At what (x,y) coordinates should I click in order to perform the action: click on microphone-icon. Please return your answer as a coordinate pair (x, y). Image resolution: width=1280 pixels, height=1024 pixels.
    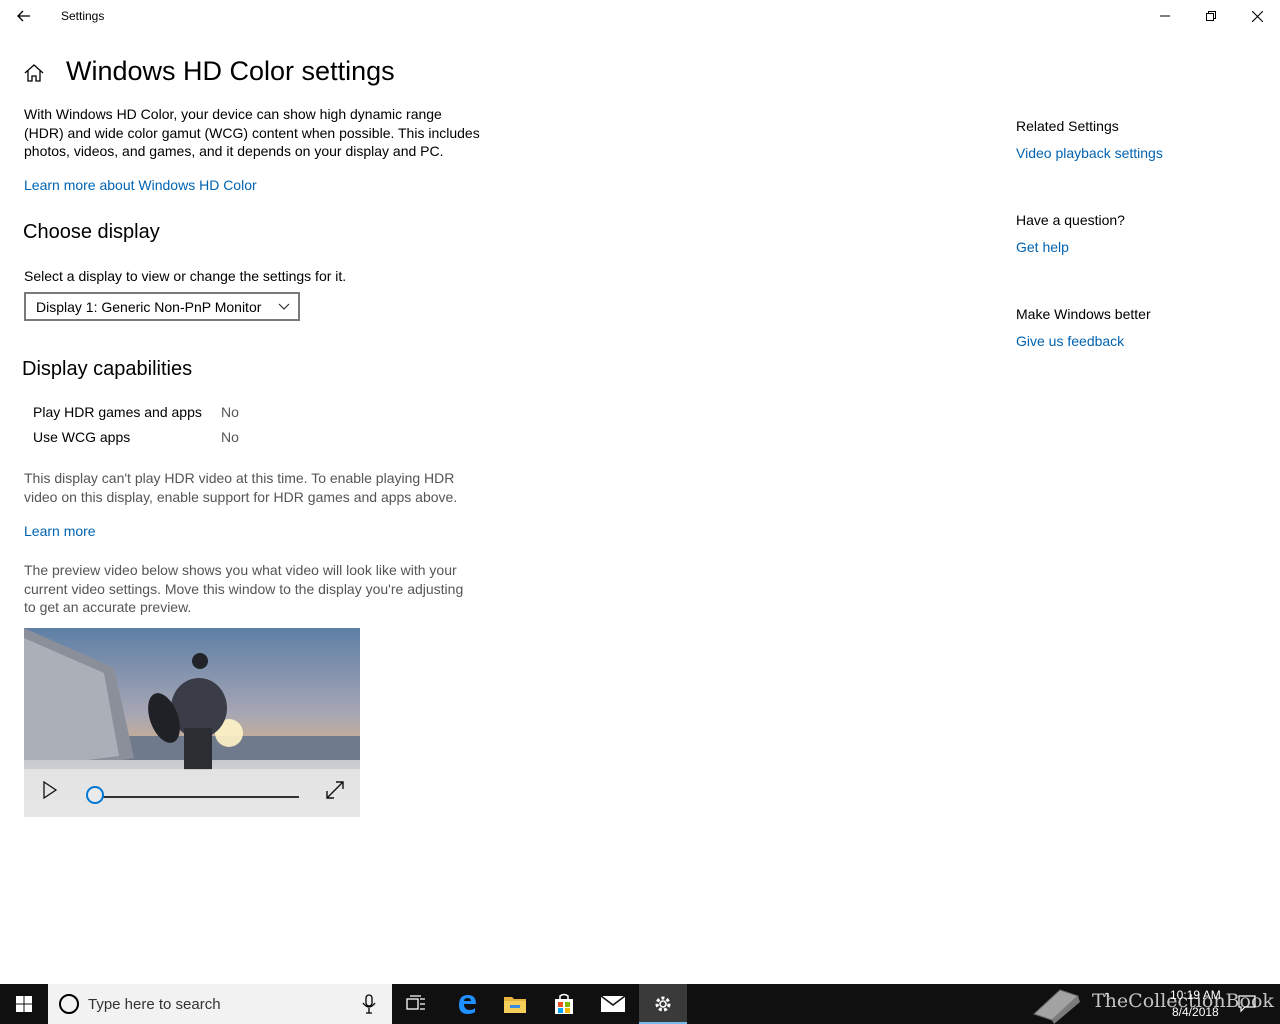
    Looking at the image, I should click on (369, 1004).